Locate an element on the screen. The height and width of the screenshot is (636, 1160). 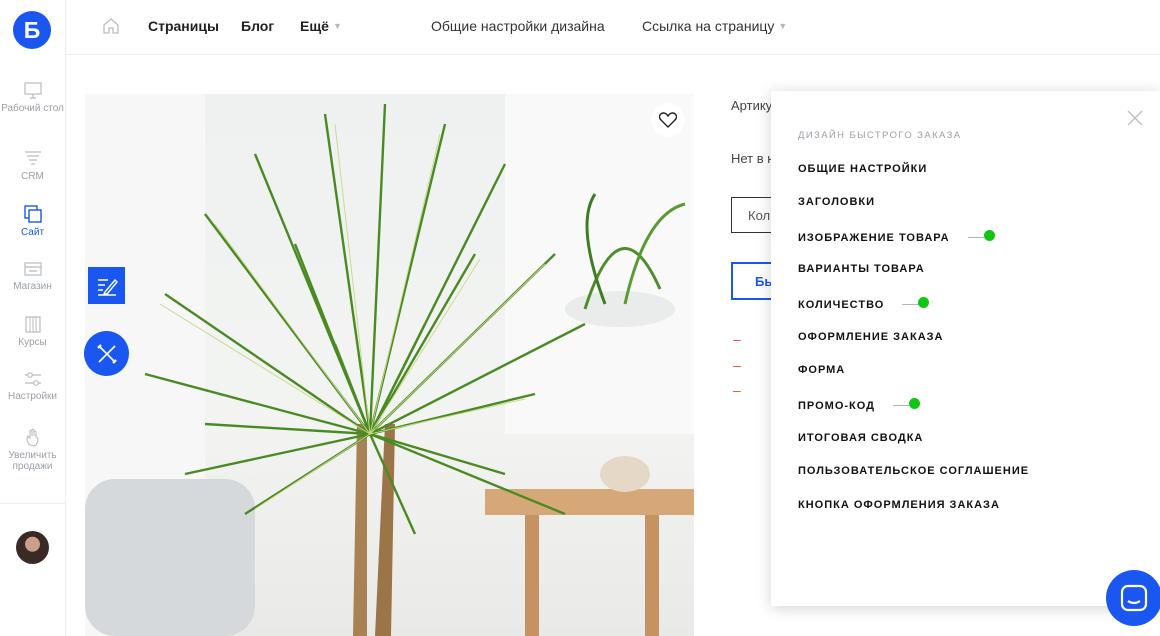
logo: Б is located at coordinates (32, 30).